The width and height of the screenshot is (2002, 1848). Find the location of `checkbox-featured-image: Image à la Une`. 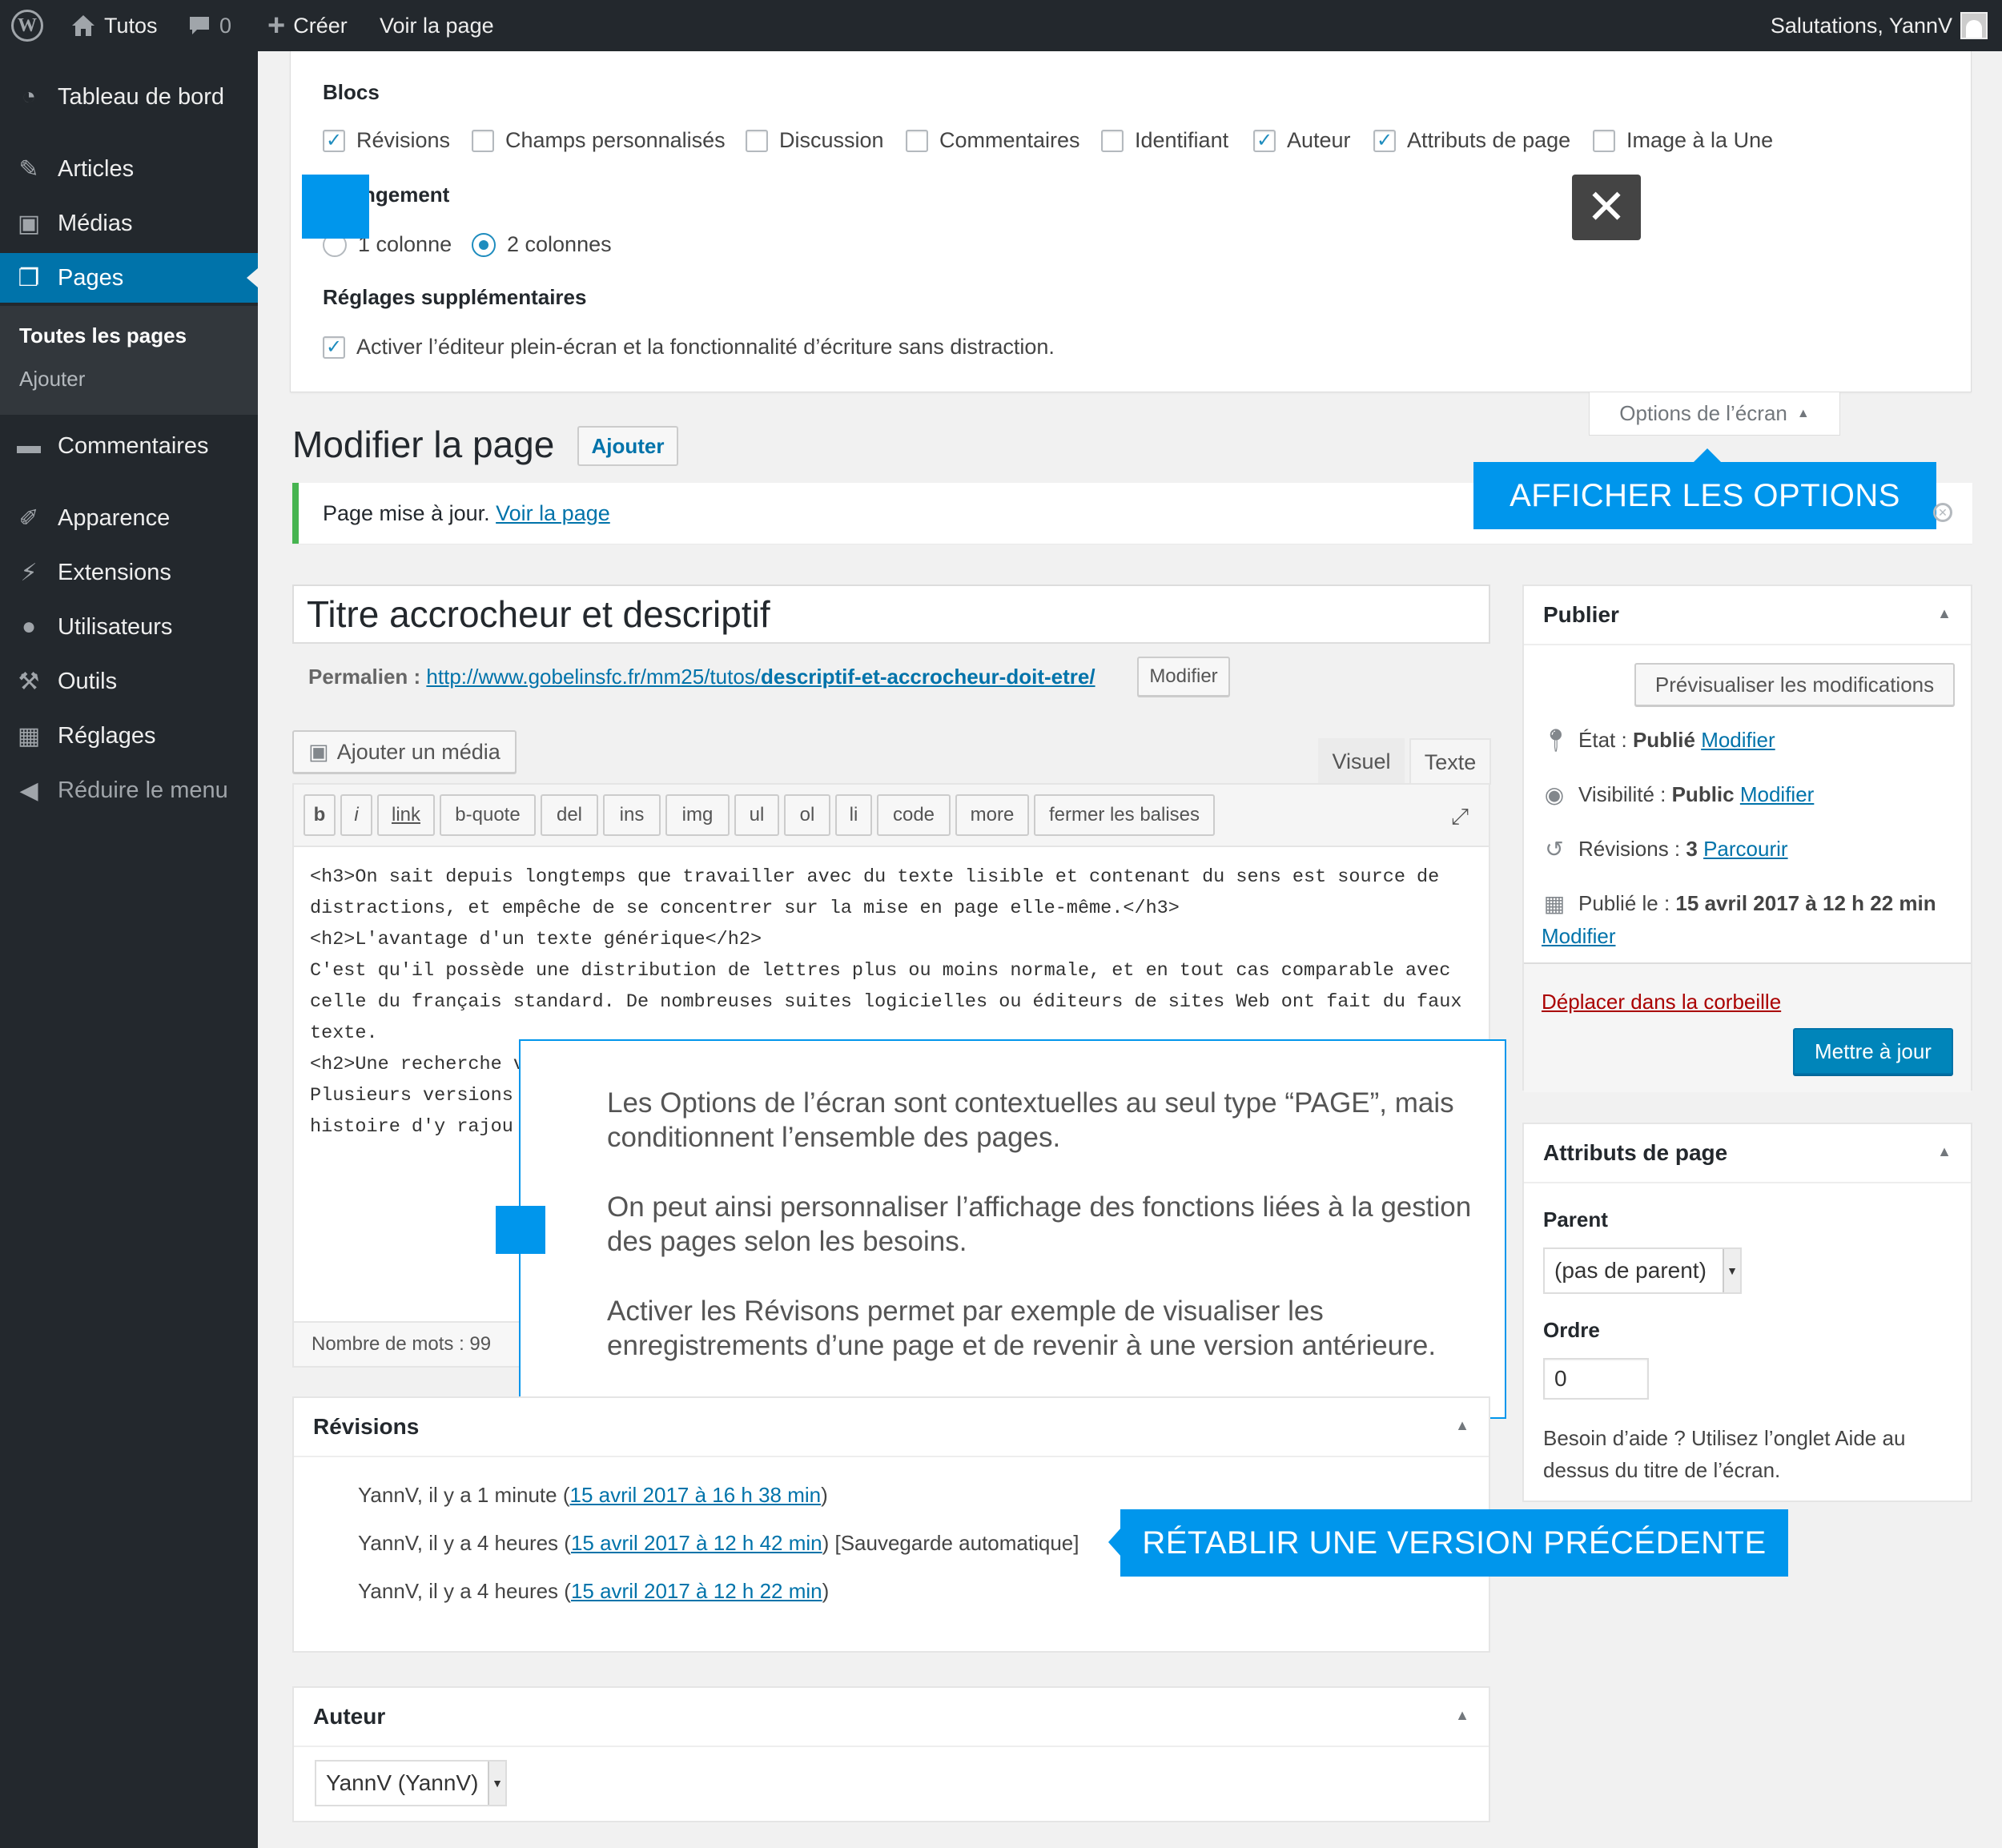

checkbox-featured-image: Image à la Une is located at coordinates (1683, 141).